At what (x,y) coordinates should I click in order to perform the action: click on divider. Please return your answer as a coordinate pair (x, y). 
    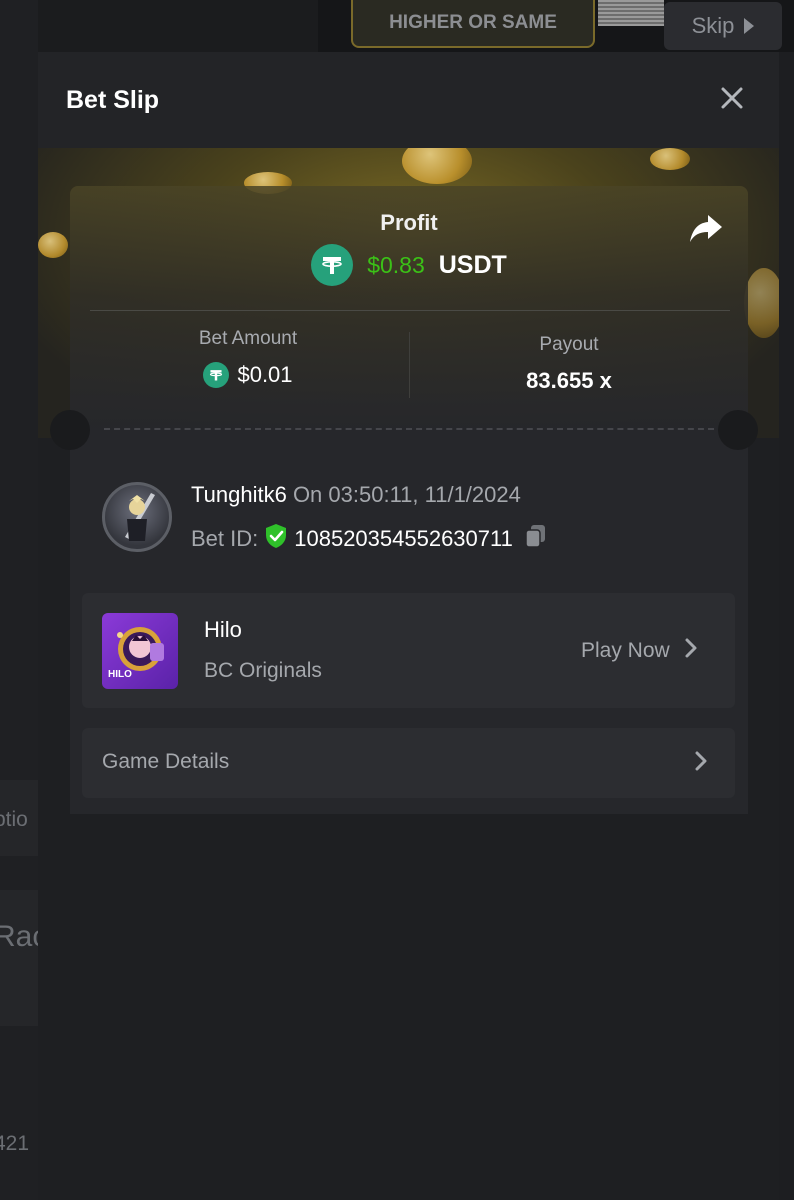
    Looking at the image, I should click on (410, 310).